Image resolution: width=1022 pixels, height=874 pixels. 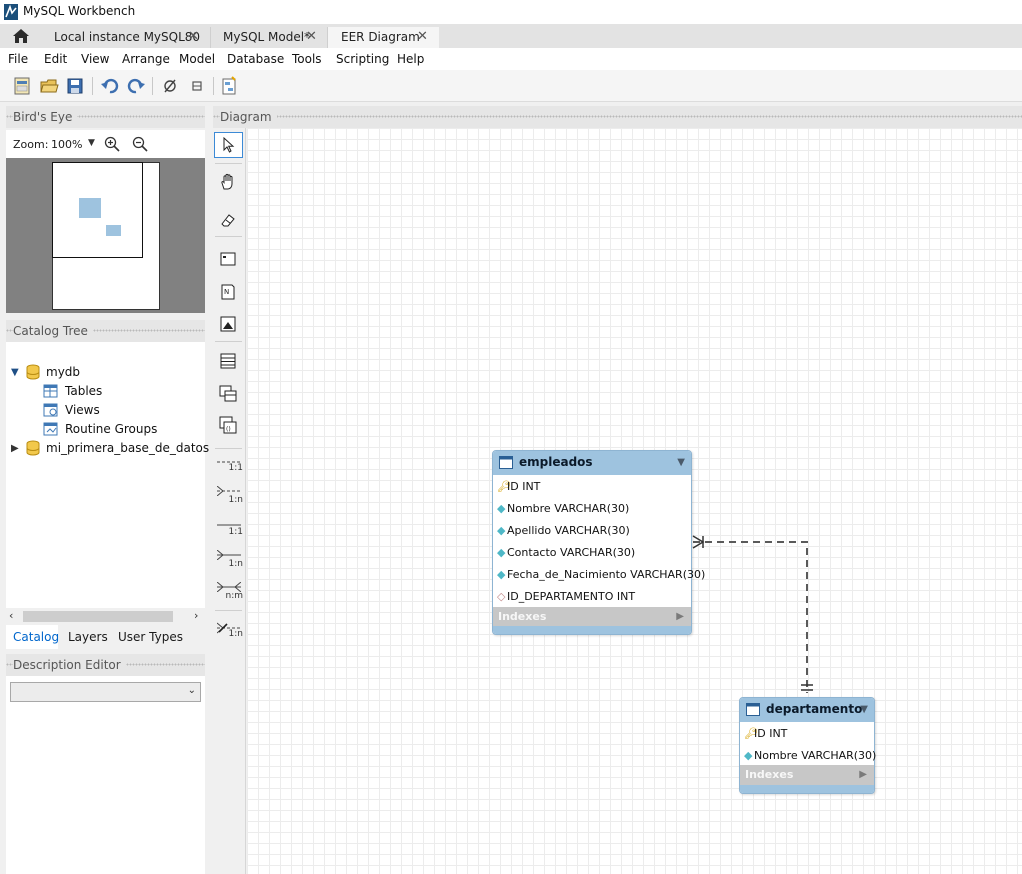 I want to click on relationship-1-1-identifying: 1:1, so click(x=229, y=532).